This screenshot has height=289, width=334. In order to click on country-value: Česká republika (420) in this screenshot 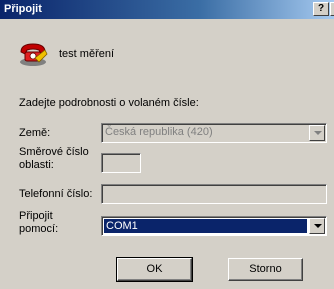, I will do `click(159, 132)`.